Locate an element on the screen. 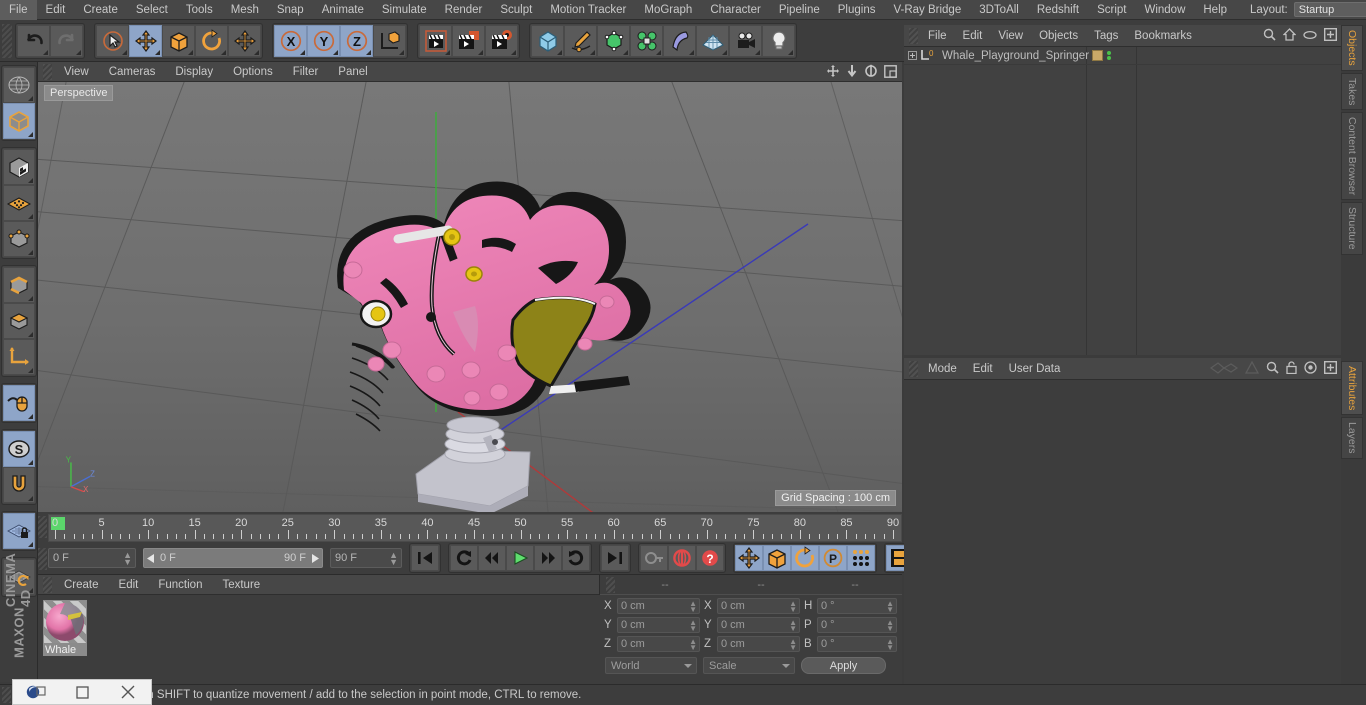 The height and width of the screenshot is (705, 1366). attribute-manager-grip is located at coordinates (913, 368).